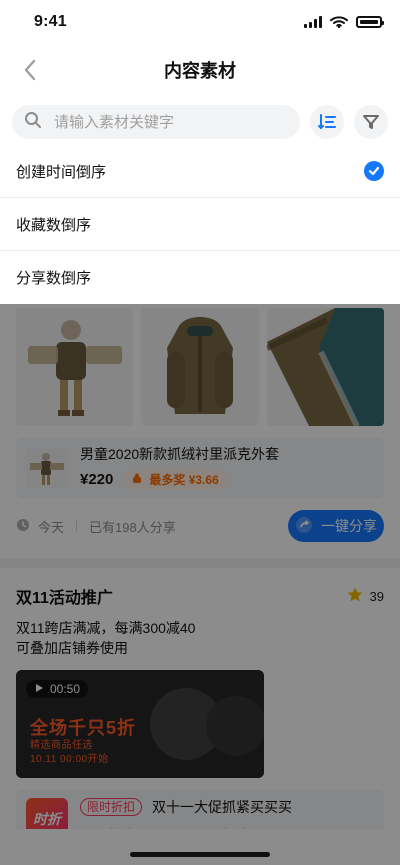 The image size is (400, 865). What do you see at coordinates (200, 22) in the screenshot?
I see `status-bar: 9:41` at bounding box center [200, 22].